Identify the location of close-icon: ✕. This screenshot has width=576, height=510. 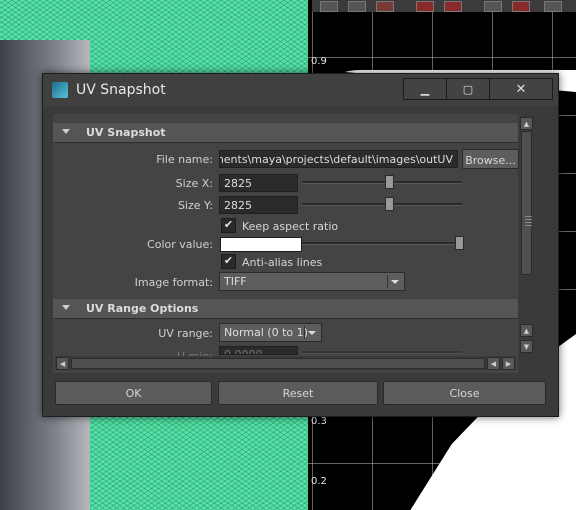
(521, 89).